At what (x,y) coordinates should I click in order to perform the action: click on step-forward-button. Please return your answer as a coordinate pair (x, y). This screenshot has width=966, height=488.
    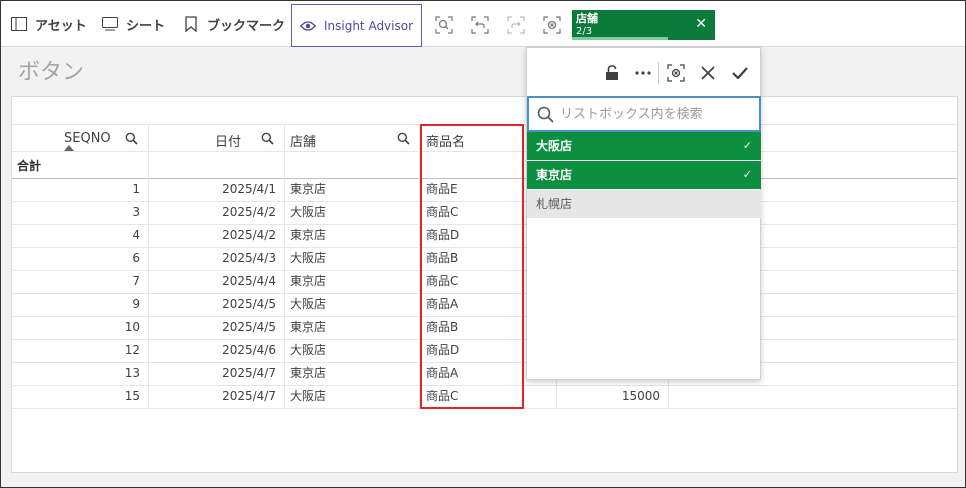
    Looking at the image, I should click on (516, 25).